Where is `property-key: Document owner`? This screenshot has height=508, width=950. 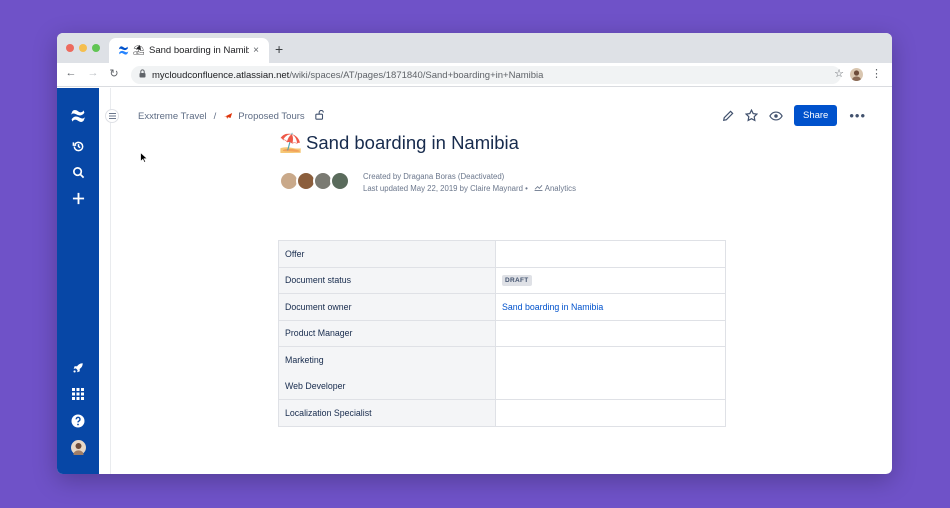
property-key: Document owner is located at coordinates (387, 307).